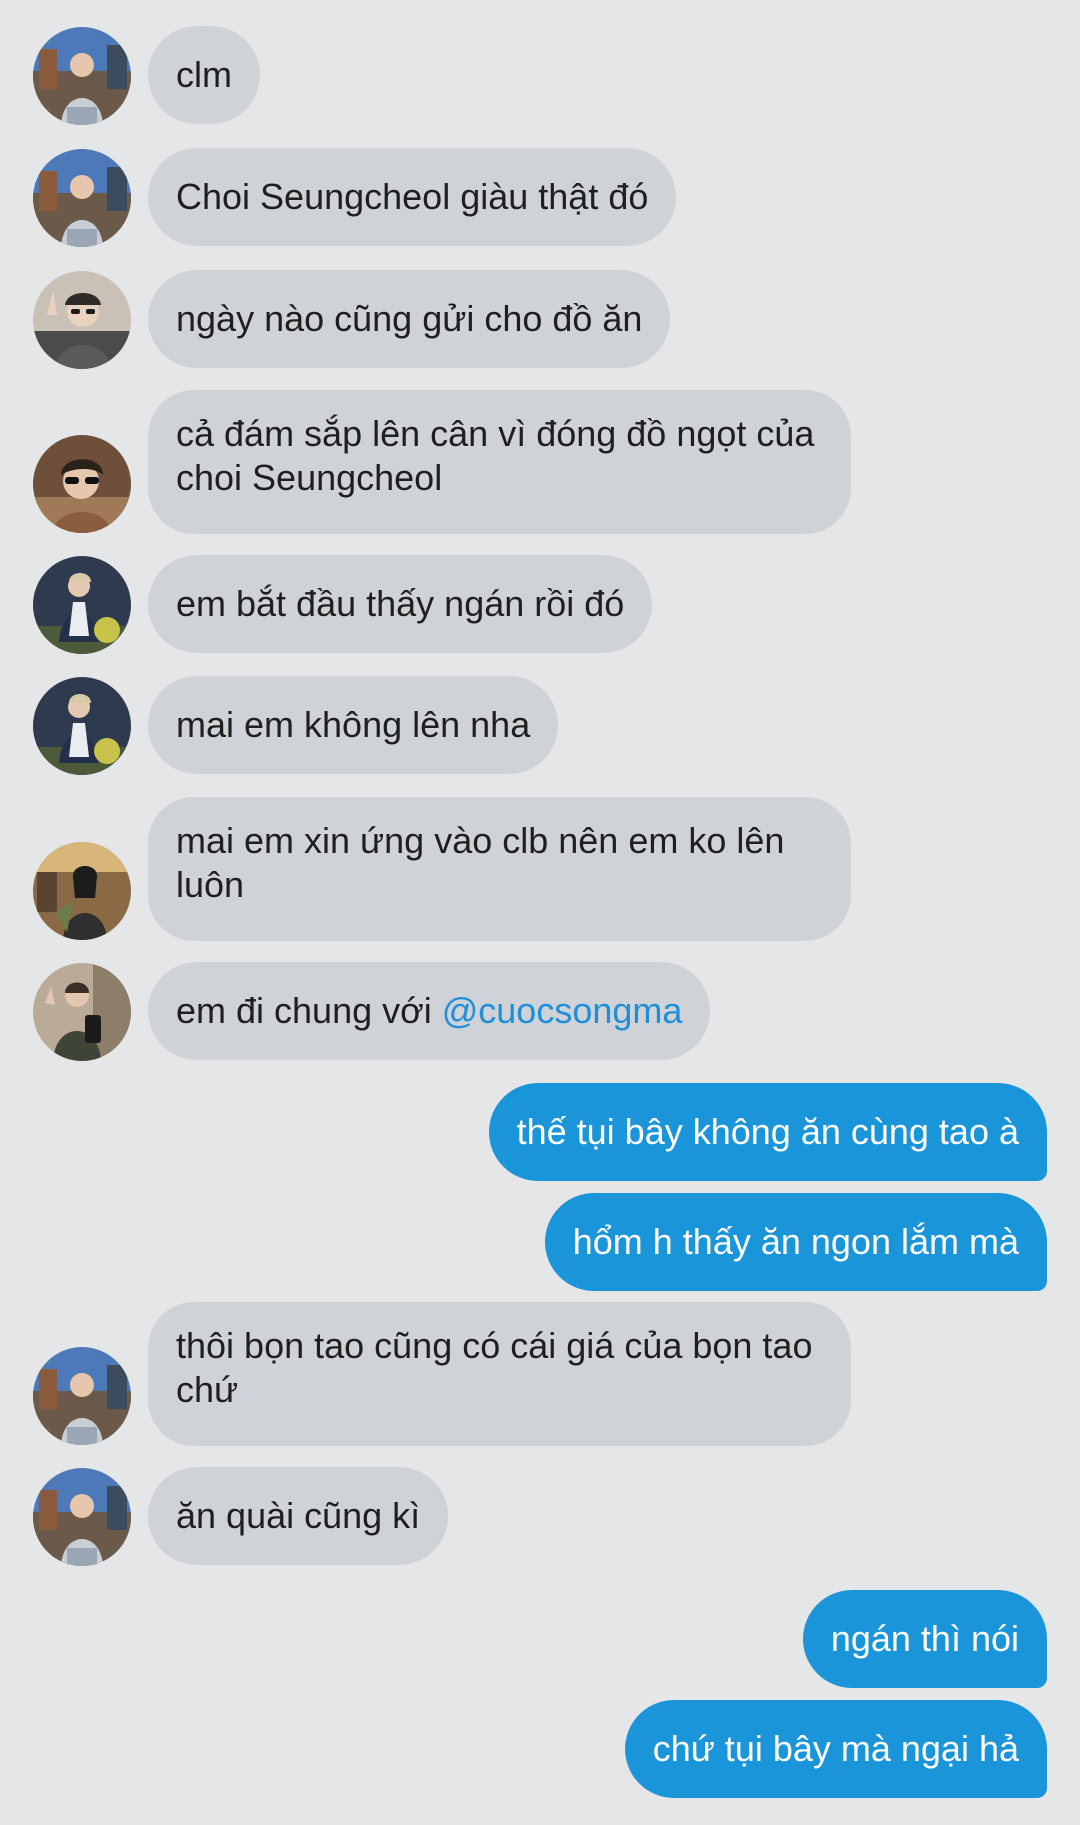 The image size is (1080, 1825). What do you see at coordinates (540, 1749) in the screenshot?
I see `message-row: chứ tụi bây mà ngại hả` at bounding box center [540, 1749].